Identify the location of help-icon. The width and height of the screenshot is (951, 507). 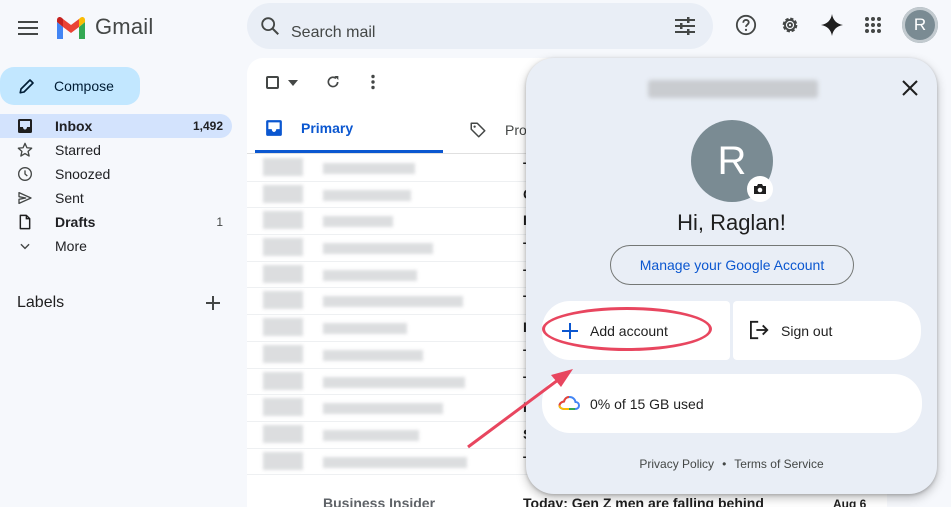
(746, 25).